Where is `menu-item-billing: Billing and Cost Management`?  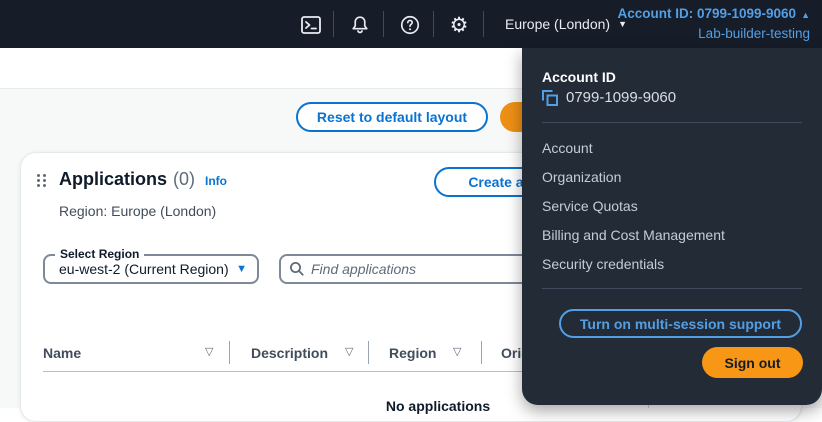
menu-item-billing: Billing and Cost Management is located at coordinates (672, 235).